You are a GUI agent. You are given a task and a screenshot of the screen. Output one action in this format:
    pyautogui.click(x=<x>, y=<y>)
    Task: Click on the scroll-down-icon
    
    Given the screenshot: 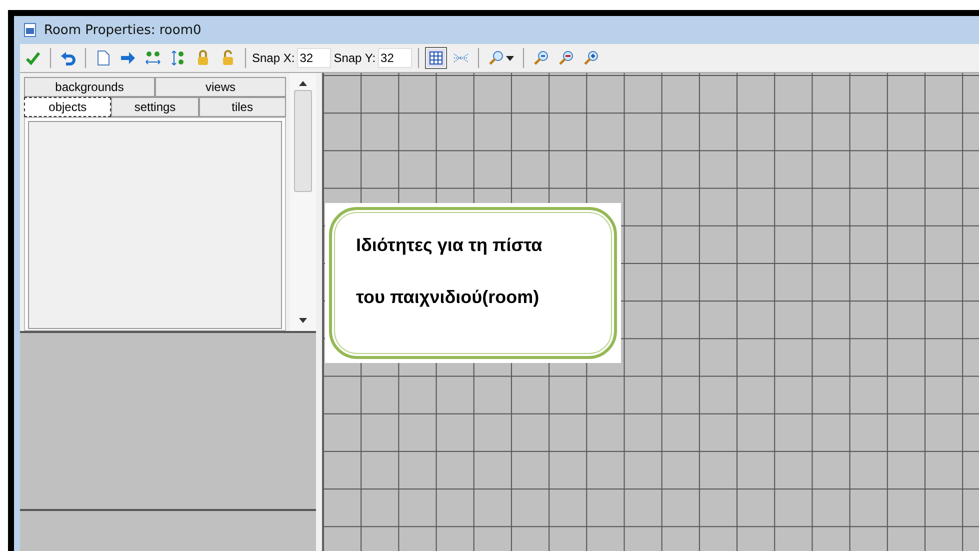 What is the action you would take?
    pyautogui.click(x=303, y=320)
    